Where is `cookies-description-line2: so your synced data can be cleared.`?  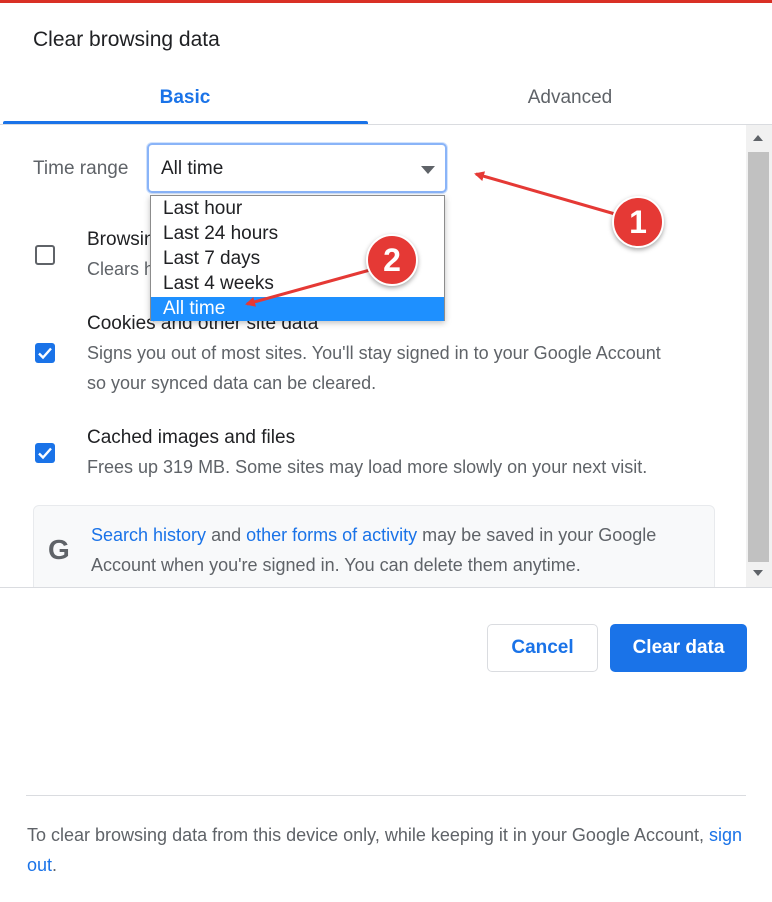
cookies-description-line2: so your synced data can be cleared. is located at coordinates (232, 383).